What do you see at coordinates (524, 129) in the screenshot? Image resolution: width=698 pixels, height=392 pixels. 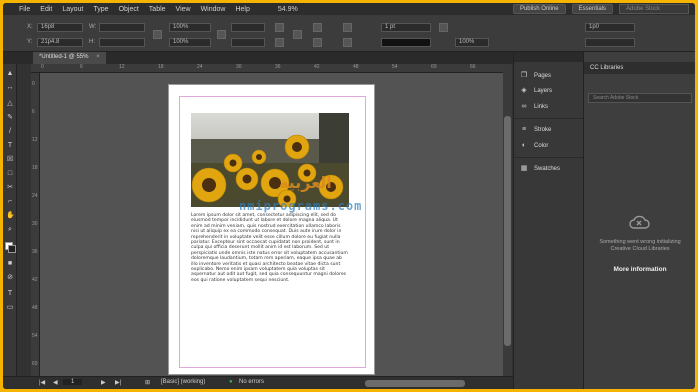 I see `stroke-icon: ≡` at bounding box center [524, 129].